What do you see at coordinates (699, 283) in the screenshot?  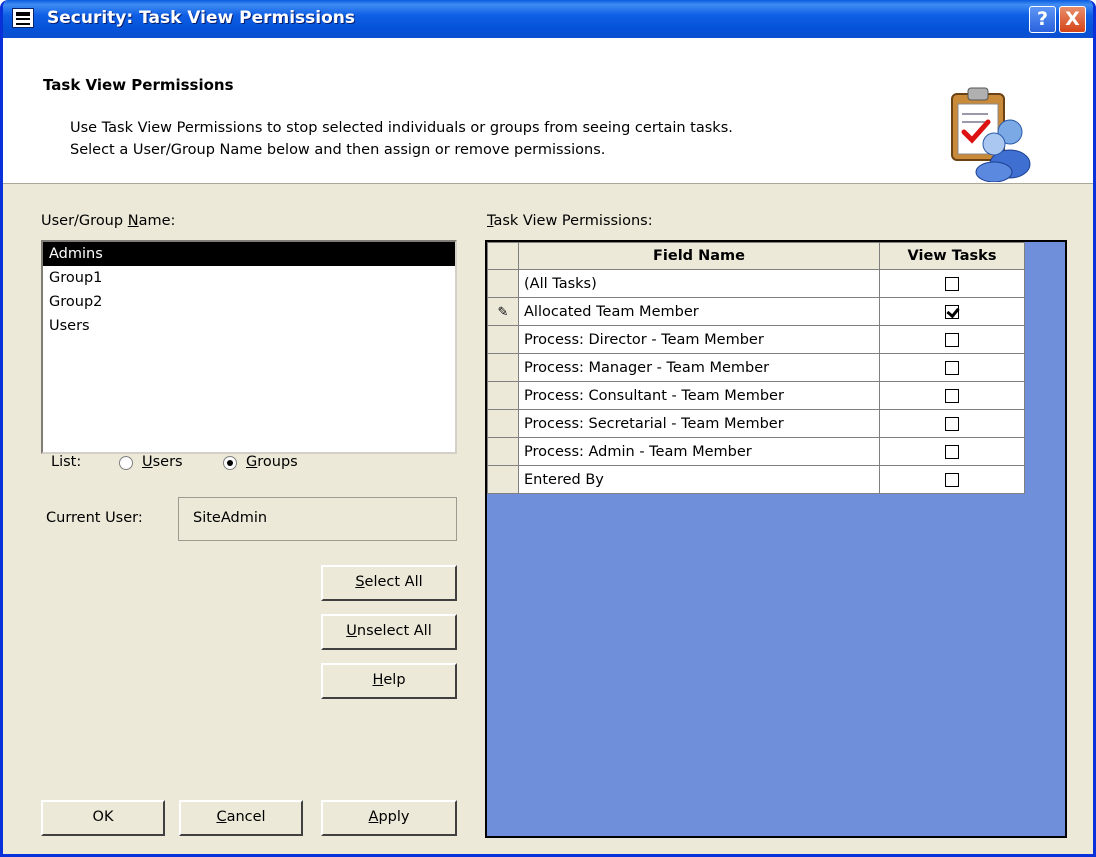 I see `field-name-cell: (All Tasks)` at bounding box center [699, 283].